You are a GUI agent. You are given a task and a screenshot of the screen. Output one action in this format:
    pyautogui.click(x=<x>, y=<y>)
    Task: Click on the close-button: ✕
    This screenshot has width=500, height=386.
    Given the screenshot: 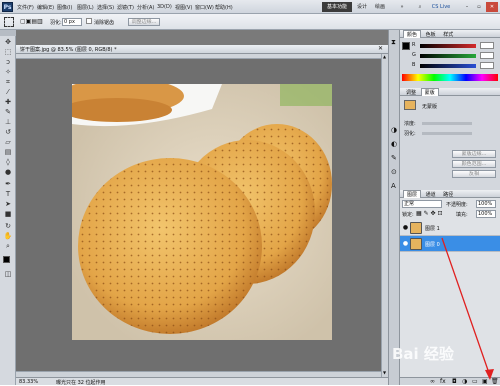 What is the action you would take?
    pyautogui.click(x=492, y=7)
    